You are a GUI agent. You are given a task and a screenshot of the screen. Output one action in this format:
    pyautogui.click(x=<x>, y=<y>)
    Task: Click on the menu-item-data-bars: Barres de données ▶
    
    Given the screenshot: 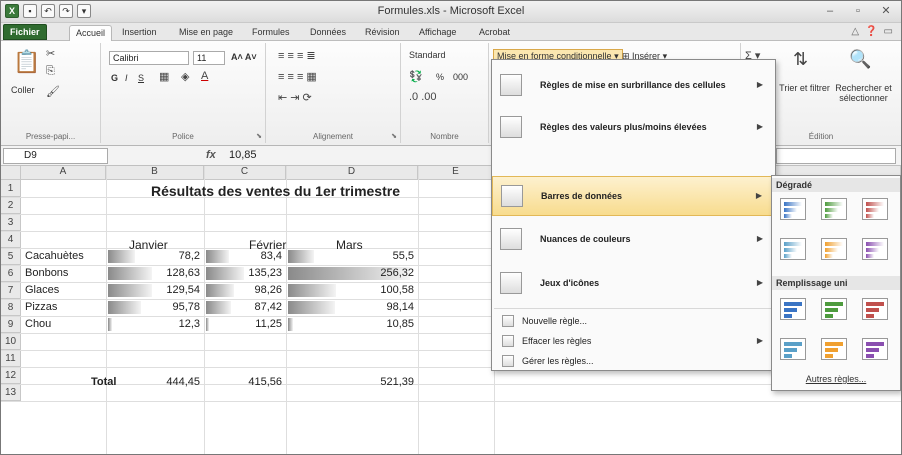 What is the action you would take?
    pyautogui.click(x=633, y=196)
    